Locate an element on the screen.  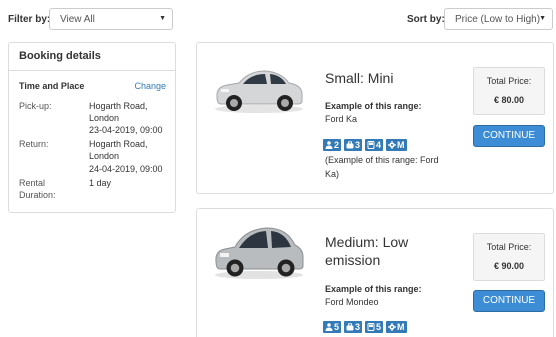
car-title-line2: emission is located at coordinates (353, 260).